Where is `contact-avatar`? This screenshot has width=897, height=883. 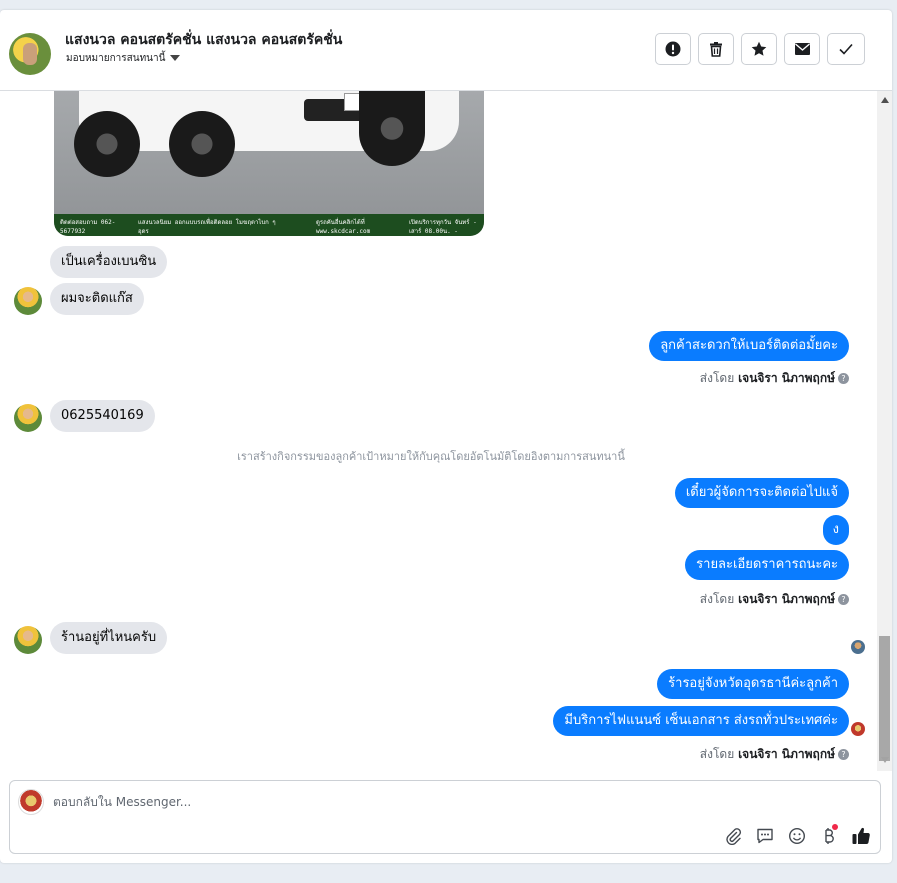
contact-avatar is located at coordinates (30, 54).